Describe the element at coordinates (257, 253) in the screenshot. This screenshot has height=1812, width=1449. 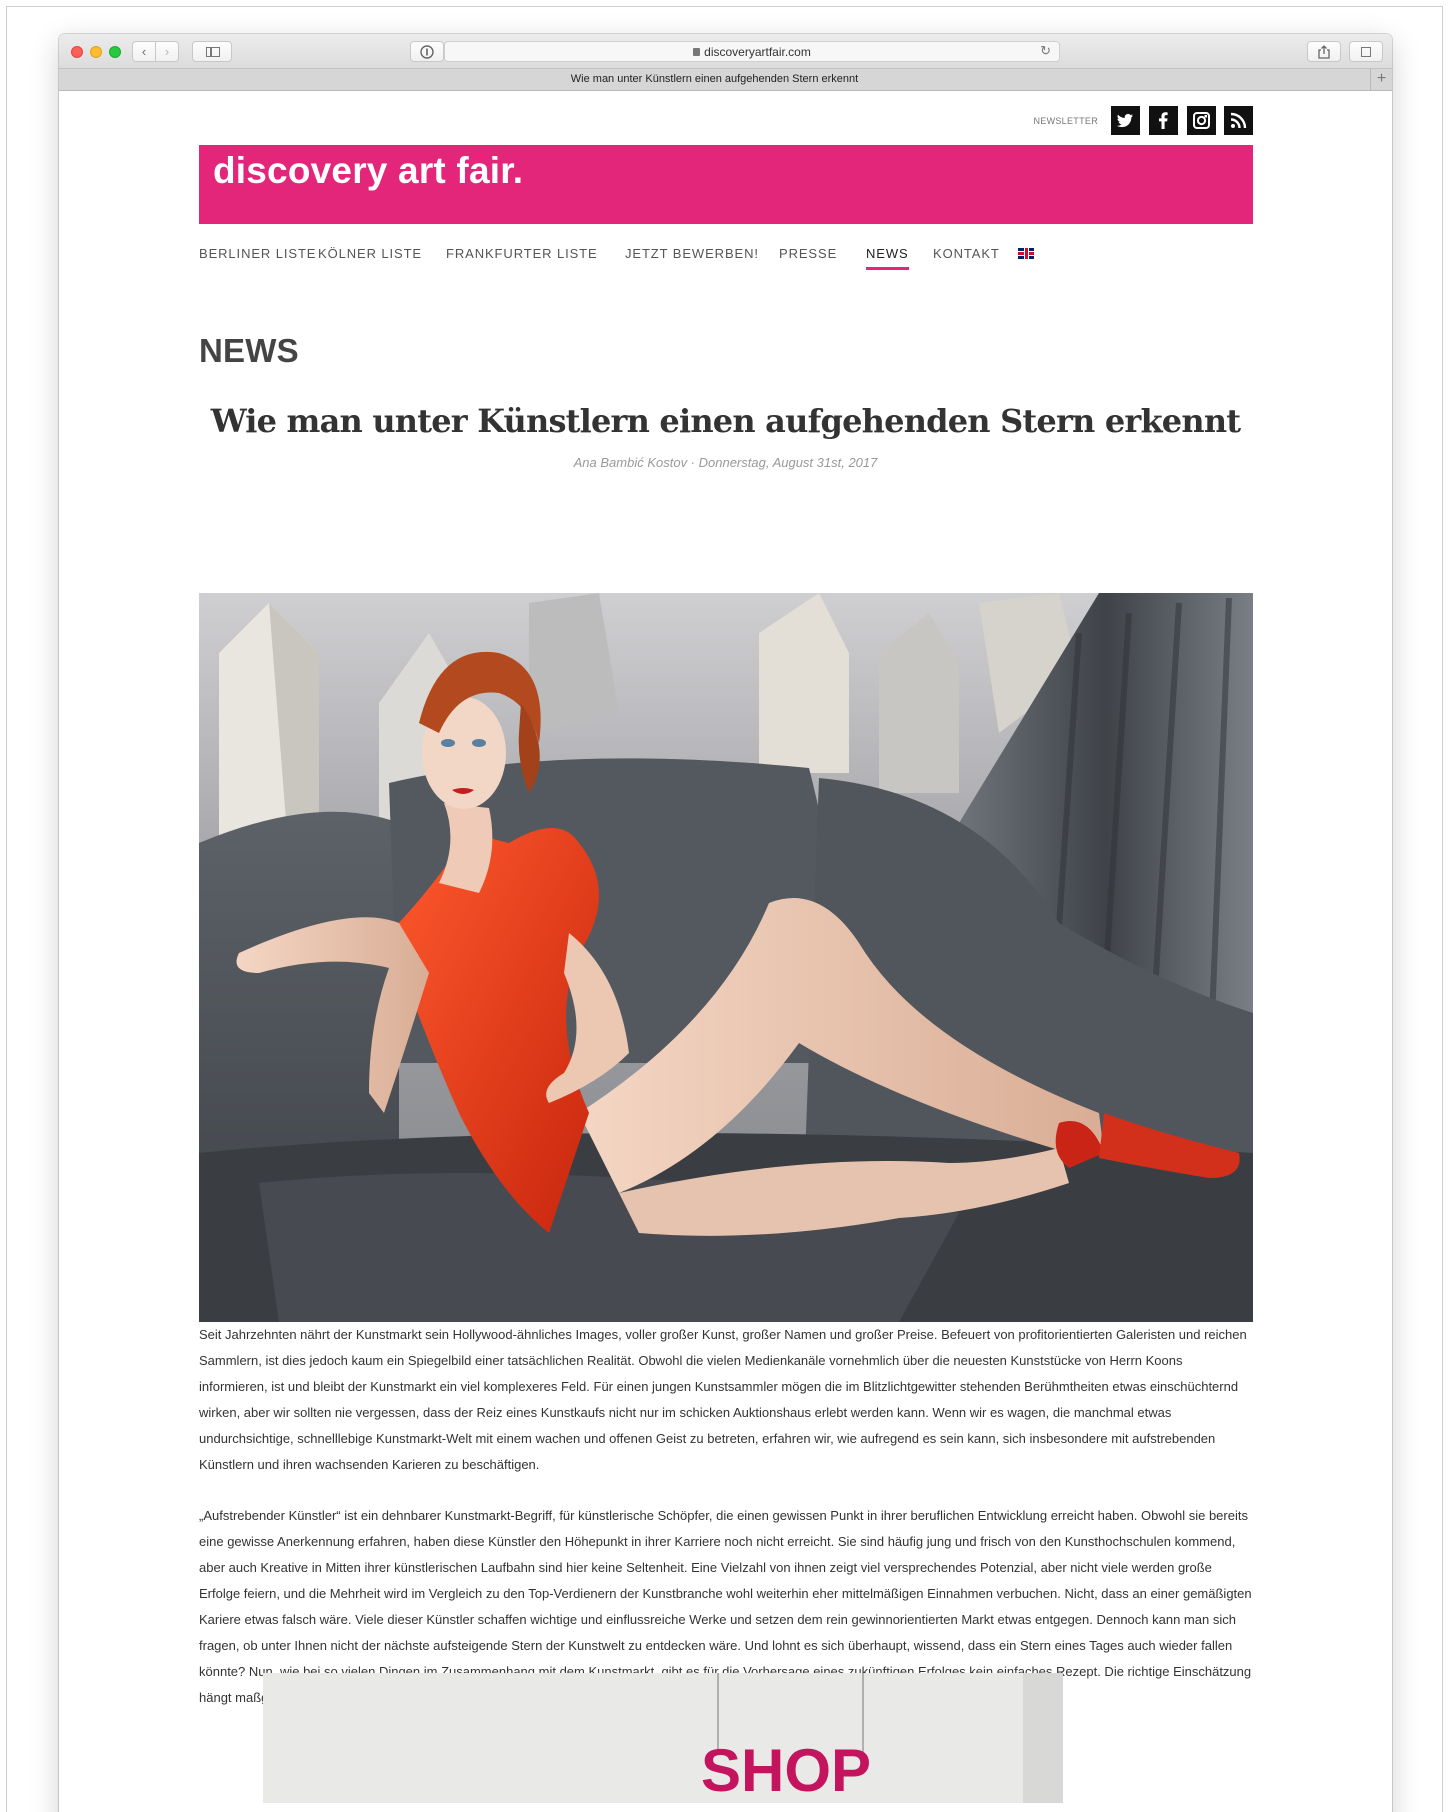
I see `nav-item-berliner-liste: BERLINER LISTE` at that location.